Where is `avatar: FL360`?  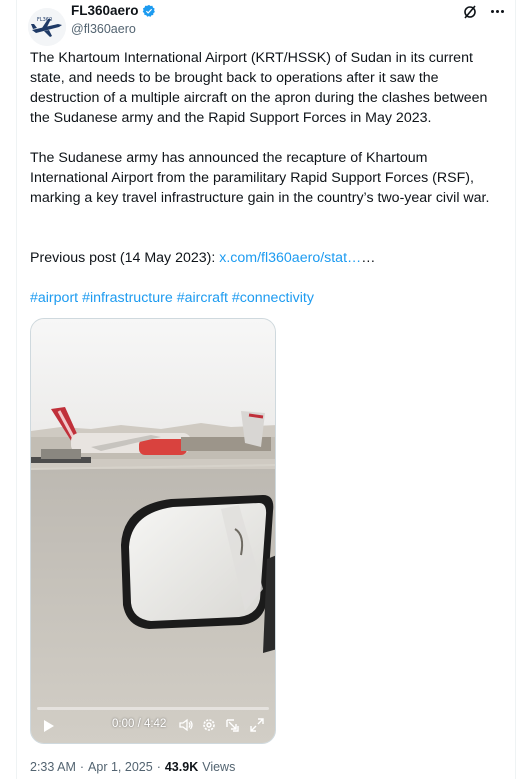 avatar: FL360 is located at coordinates (47, 27).